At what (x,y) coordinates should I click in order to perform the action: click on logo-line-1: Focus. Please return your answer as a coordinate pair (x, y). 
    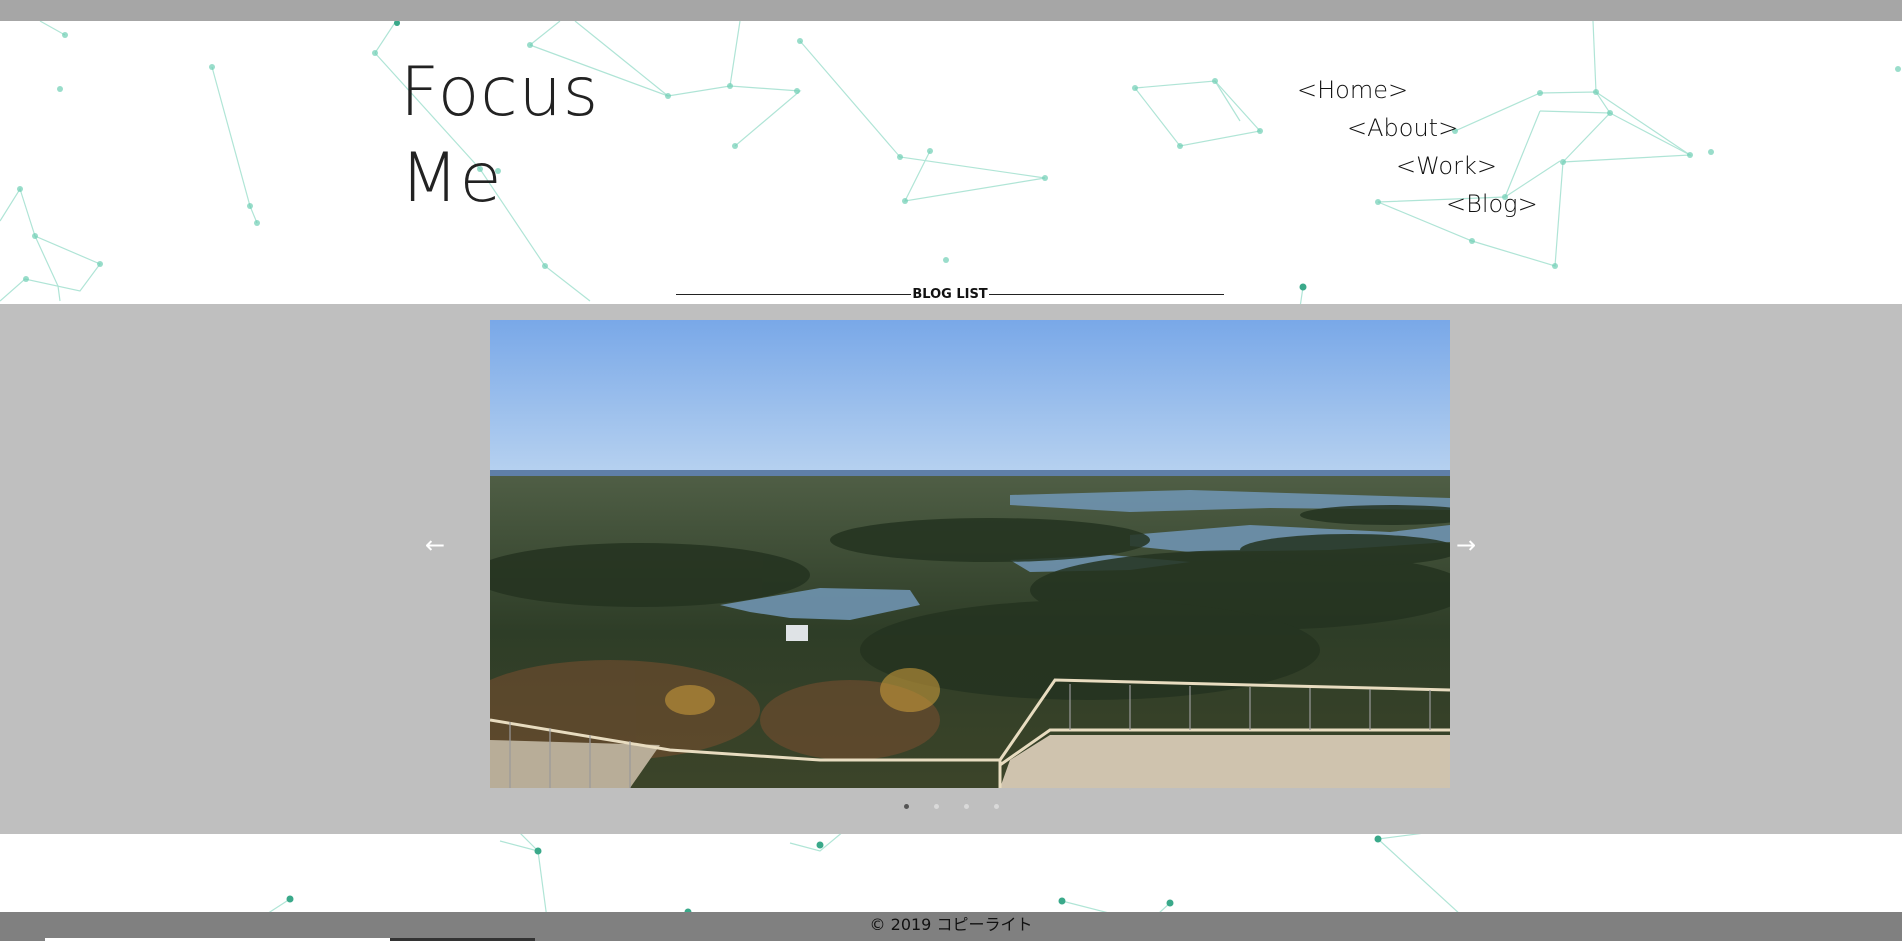
    Looking at the image, I should click on (500, 92).